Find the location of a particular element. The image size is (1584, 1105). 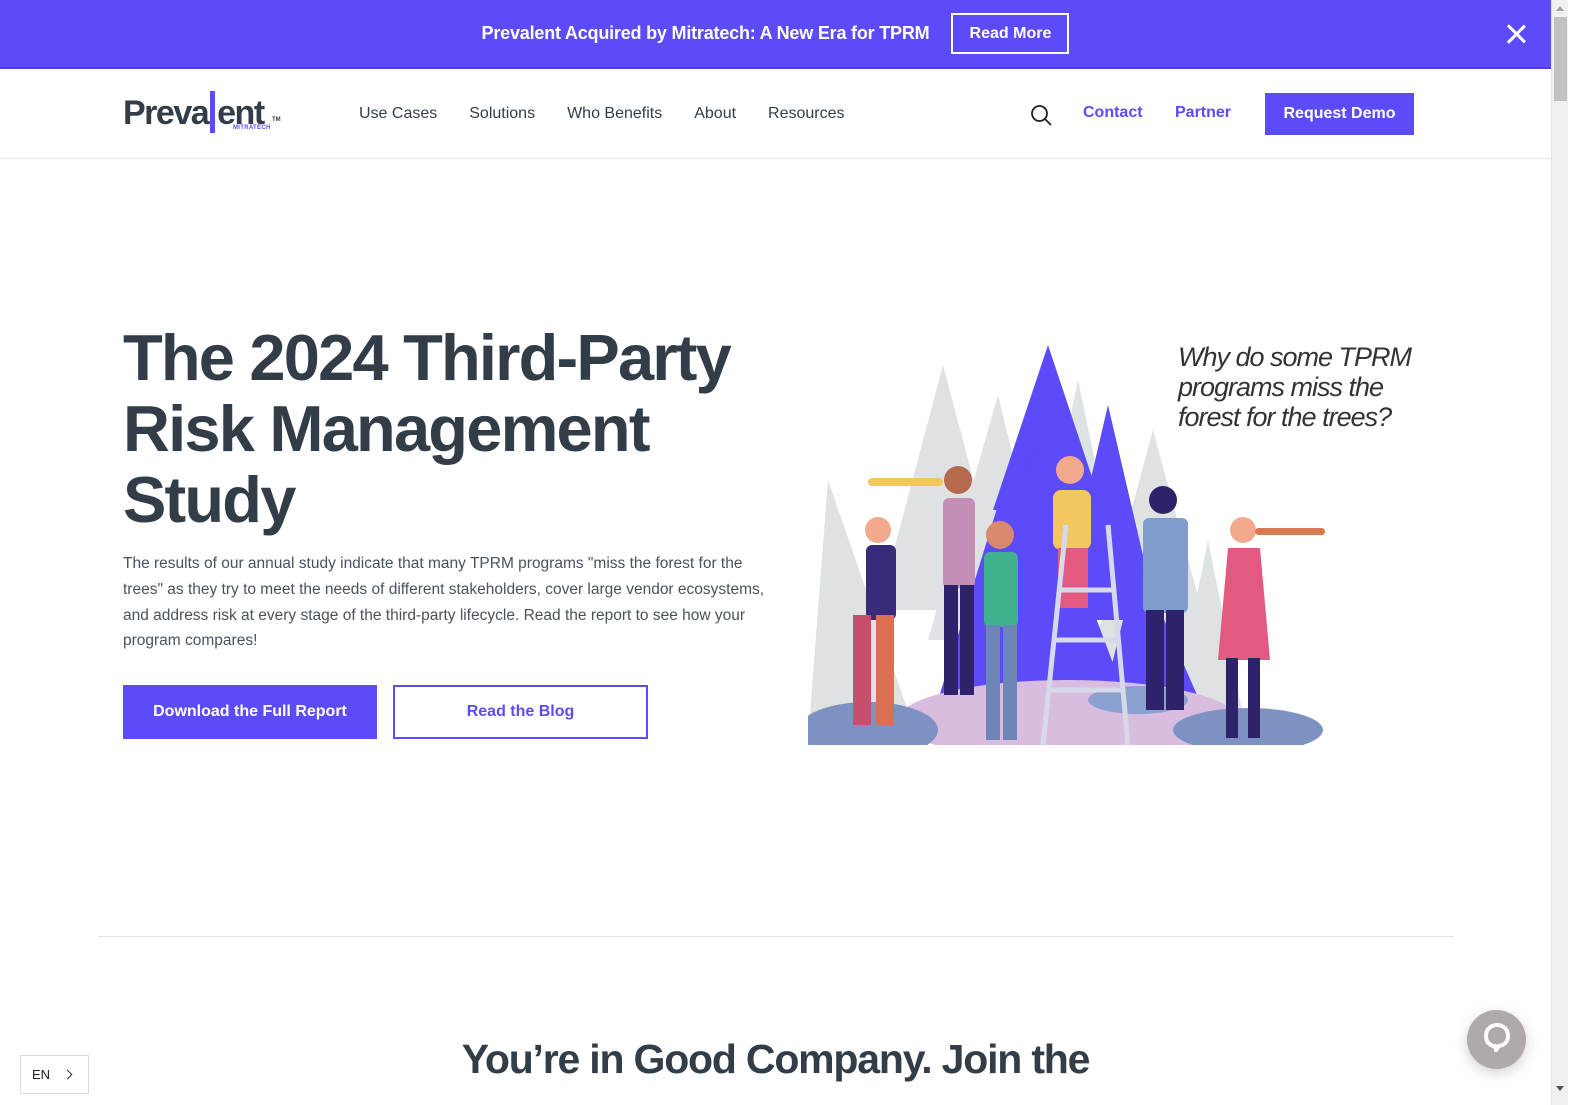

partner-link: Partner is located at coordinates (1203, 113).